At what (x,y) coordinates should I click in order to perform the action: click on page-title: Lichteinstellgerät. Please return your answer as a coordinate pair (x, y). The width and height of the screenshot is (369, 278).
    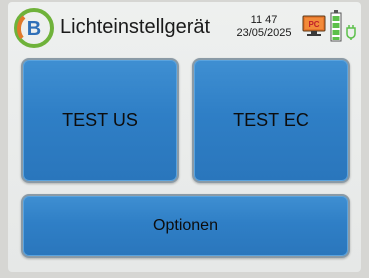
    Looking at the image, I should click on (135, 27).